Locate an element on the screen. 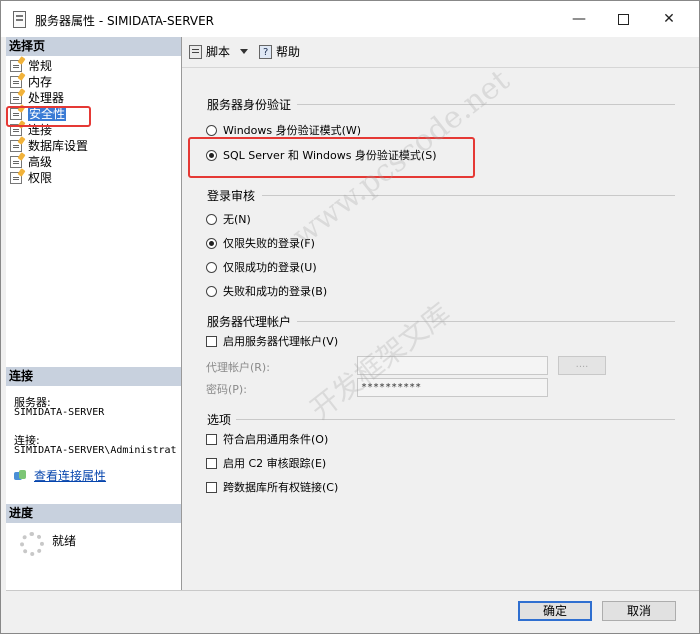 The width and height of the screenshot is (700, 634). connection-header: 连接 is located at coordinates (93, 376).